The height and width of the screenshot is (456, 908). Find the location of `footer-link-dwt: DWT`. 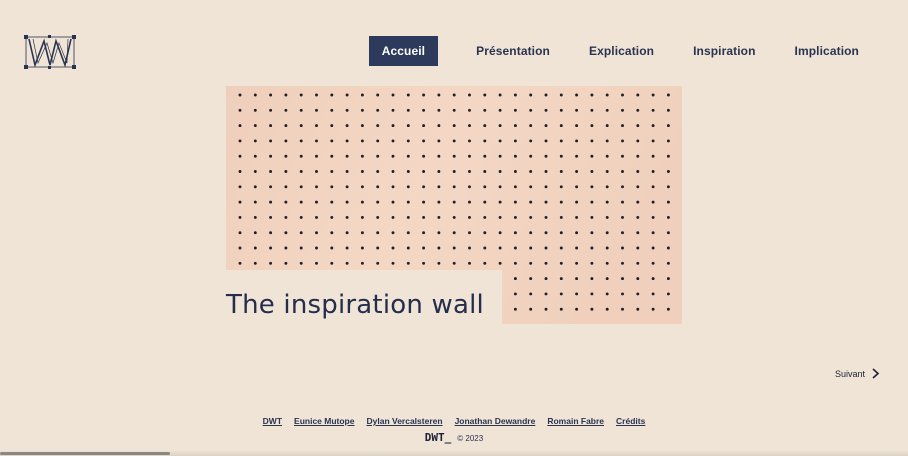

footer-link-dwt: DWT is located at coordinates (272, 421).